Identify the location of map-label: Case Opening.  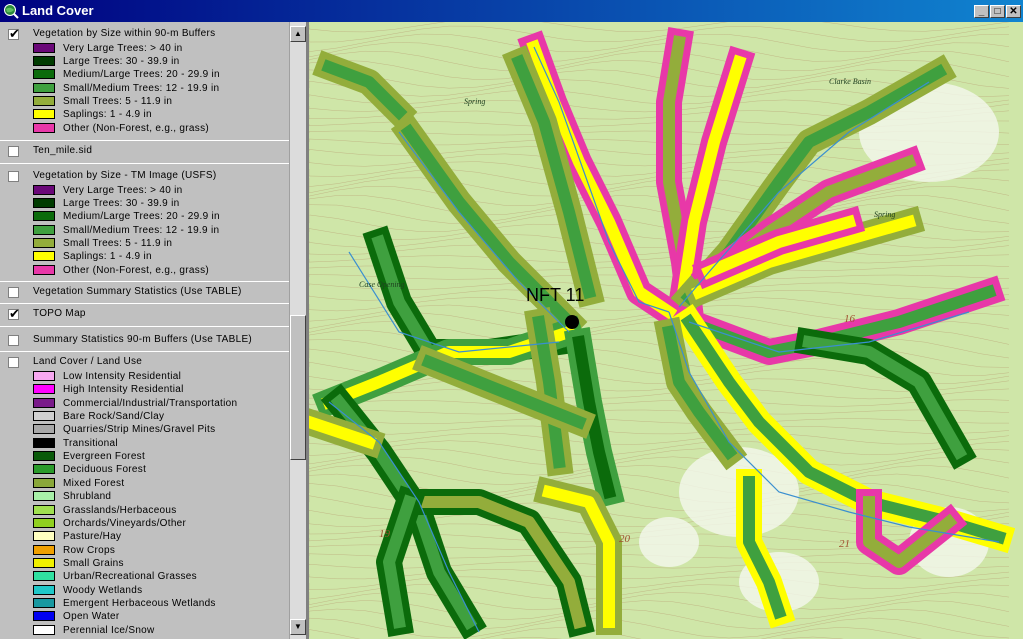
(382, 284).